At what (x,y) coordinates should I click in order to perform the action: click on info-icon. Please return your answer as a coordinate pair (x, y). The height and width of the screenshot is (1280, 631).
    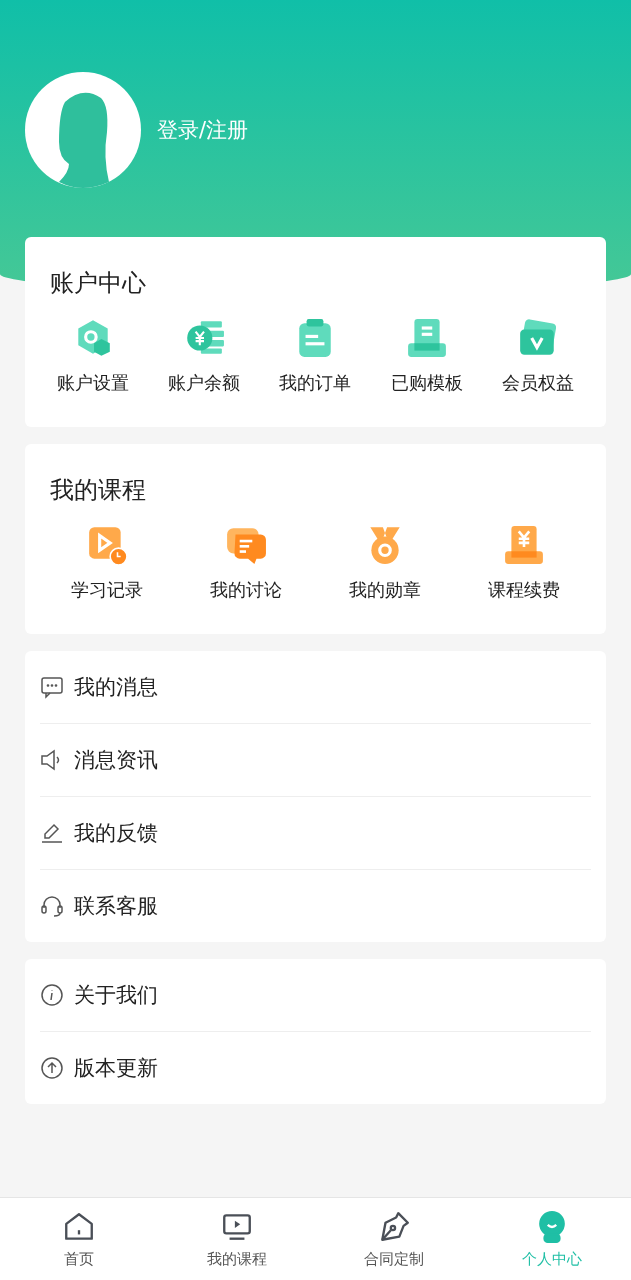
    Looking at the image, I should click on (52, 995).